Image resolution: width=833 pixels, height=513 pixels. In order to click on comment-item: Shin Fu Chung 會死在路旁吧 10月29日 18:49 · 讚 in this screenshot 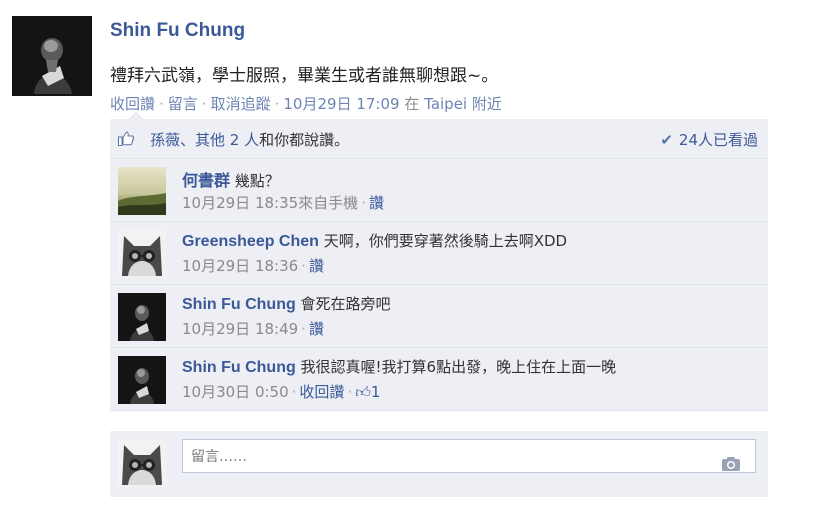, I will do `click(439, 316)`.